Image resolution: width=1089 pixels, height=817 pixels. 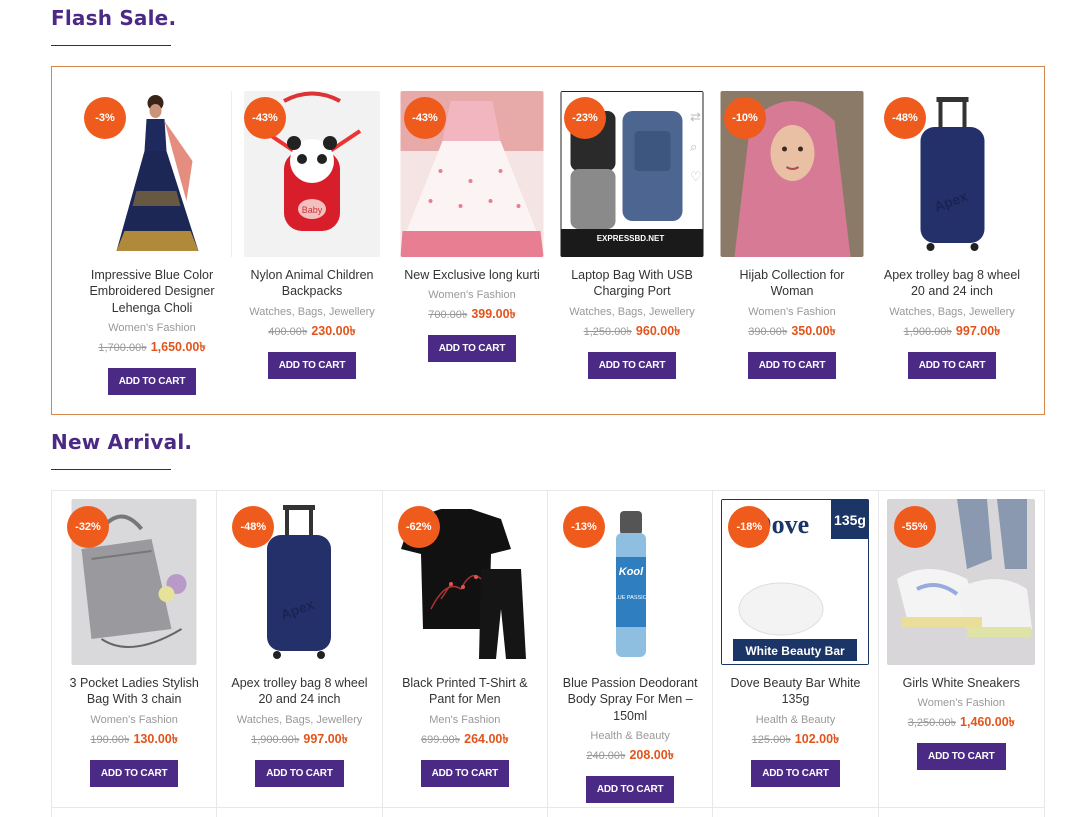 I want to click on product-price: 390.00৳ 350.00৳, so click(x=792, y=333).